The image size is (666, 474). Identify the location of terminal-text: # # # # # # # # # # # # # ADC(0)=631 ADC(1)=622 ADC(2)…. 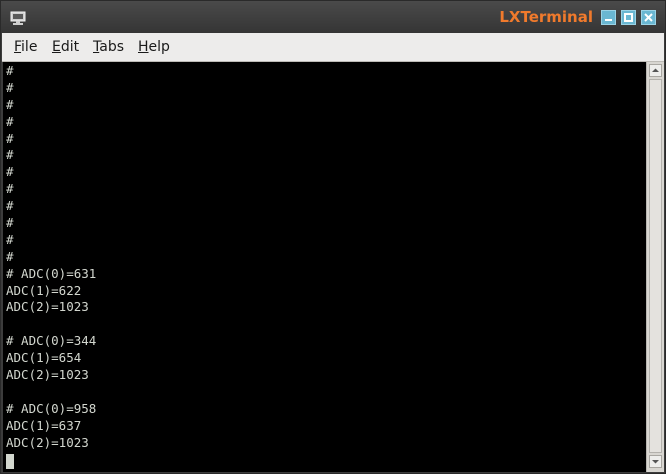
(51, 257).